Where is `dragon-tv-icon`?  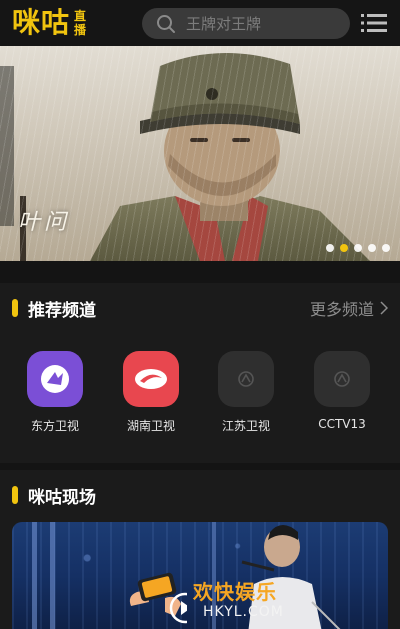
dragon-tv-icon is located at coordinates (55, 379).